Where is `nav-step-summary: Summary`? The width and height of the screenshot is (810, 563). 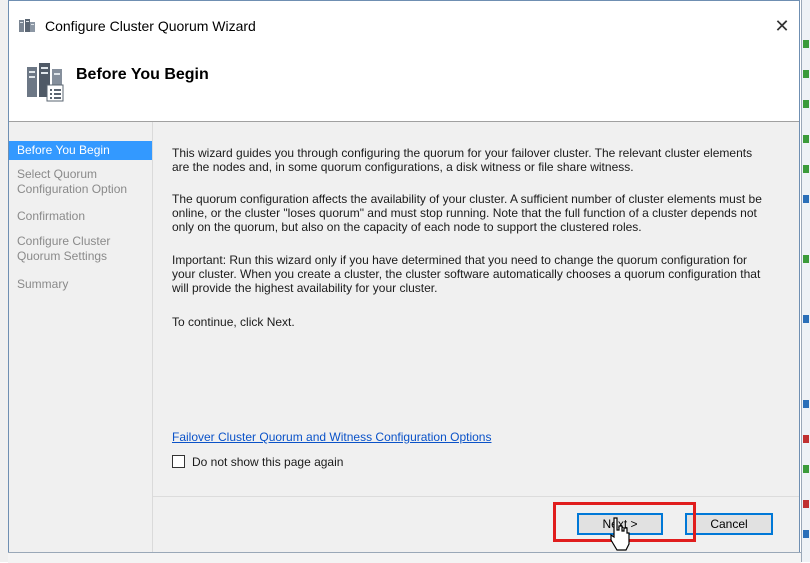
nav-step-summary: Summary is located at coordinates (80, 284).